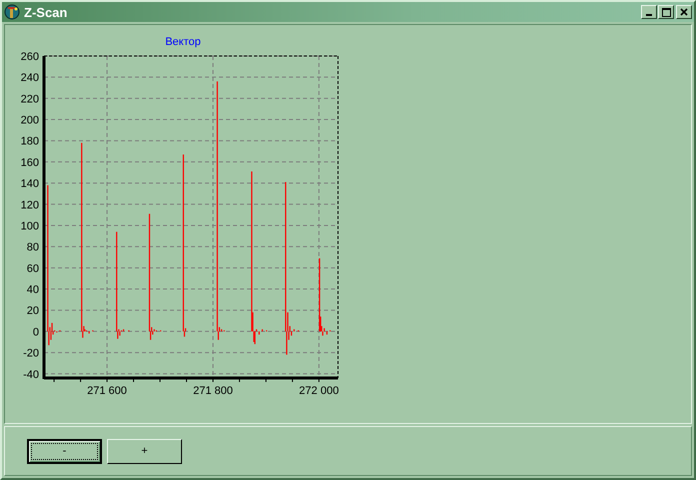  What do you see at coordinates (64, 451) in the screenshot?
I see `minus-button: -` at bounding box center [64, 451].